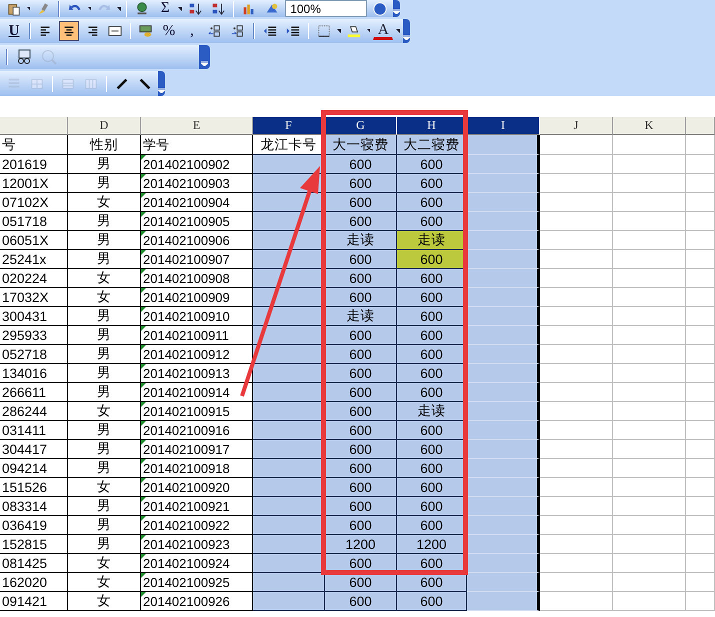 This screenshot has height=617, width=715. Describe the element at coordinates (700, 145) in the screenshot. I see `column-heading-cell` at that location.